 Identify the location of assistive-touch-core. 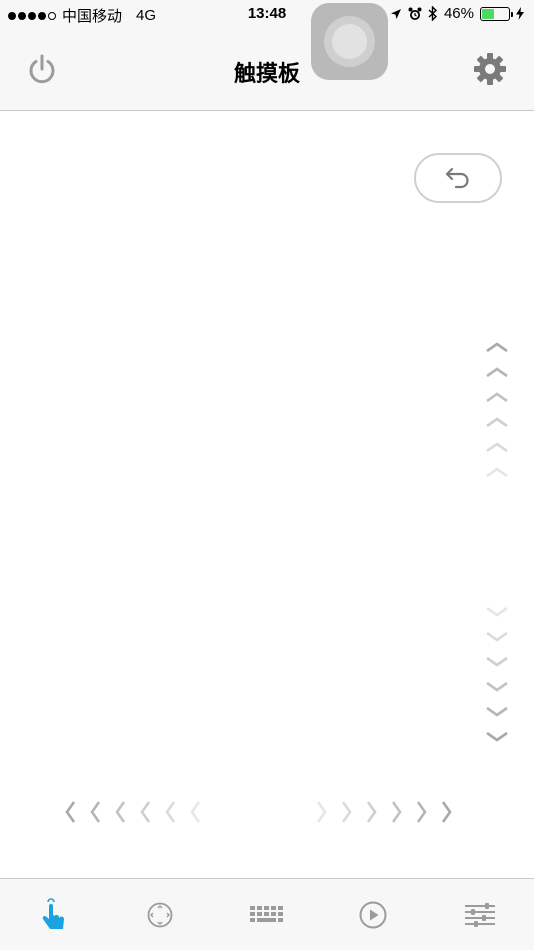
(349, 41).